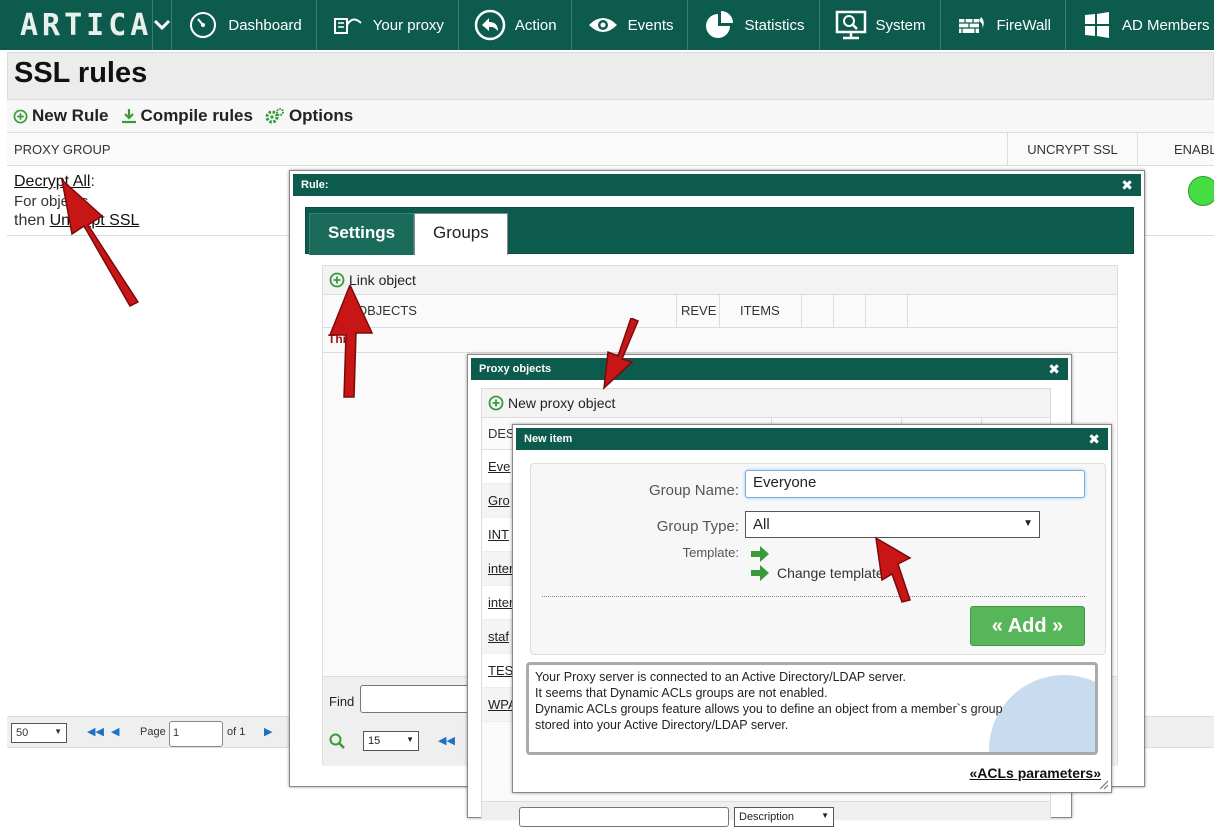 This screenshot has height=827, width=1214. What do you see at coordinates (490, 25) in the screenshot?
I see `action-icon` at bounding box center [490, 25].